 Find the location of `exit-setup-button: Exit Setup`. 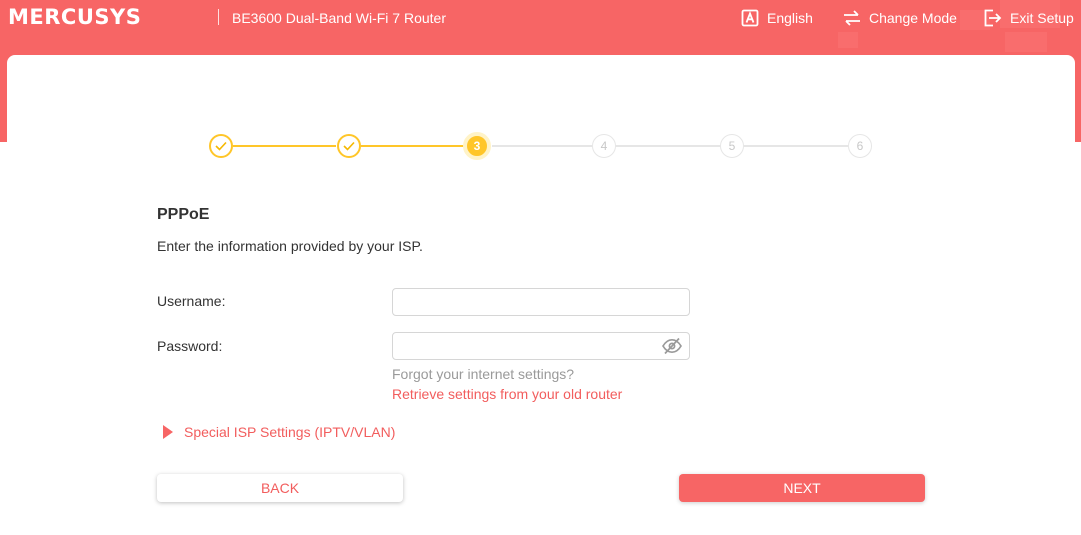

exit-setup-button: Exit Setup is located at coordinates (1028, 18).